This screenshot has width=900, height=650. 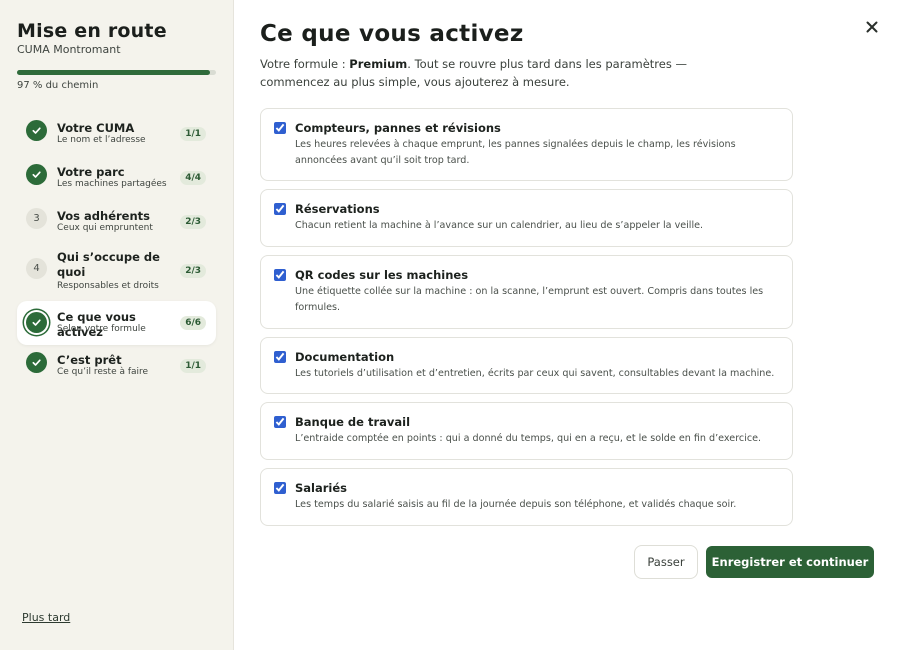 I want to click on step-votre-parc: Votre parc Les machines partagées 4/4, so click(x=116, y=175).